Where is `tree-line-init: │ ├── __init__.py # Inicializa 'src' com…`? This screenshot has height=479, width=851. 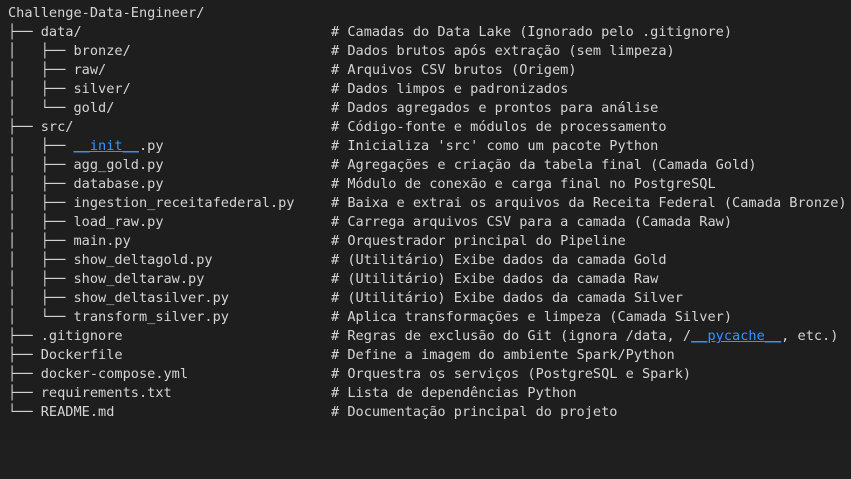
tree-line-init: │ ├── __init__.py # Inicializa 'src' com… is located at coordinates (425, 146).